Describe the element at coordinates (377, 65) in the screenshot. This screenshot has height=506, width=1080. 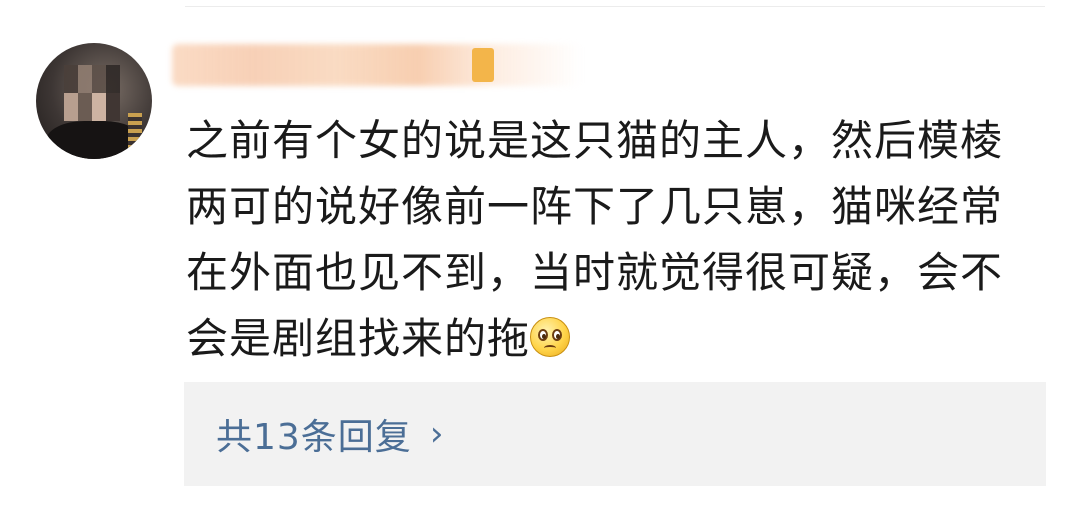
I see `username-blurred` at that location.